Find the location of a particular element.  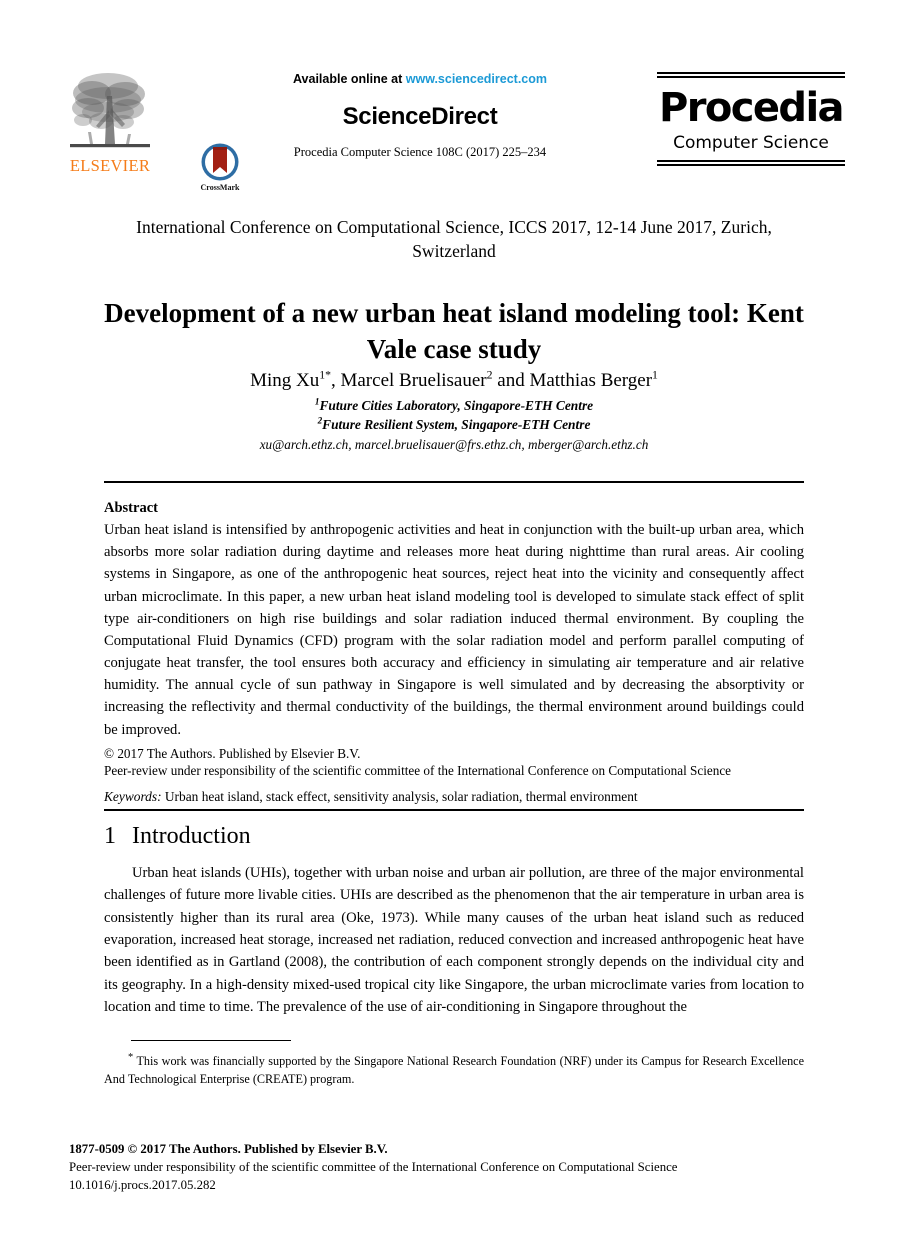

available-online-prefix: Available online at is located at coordinates (349, 79).